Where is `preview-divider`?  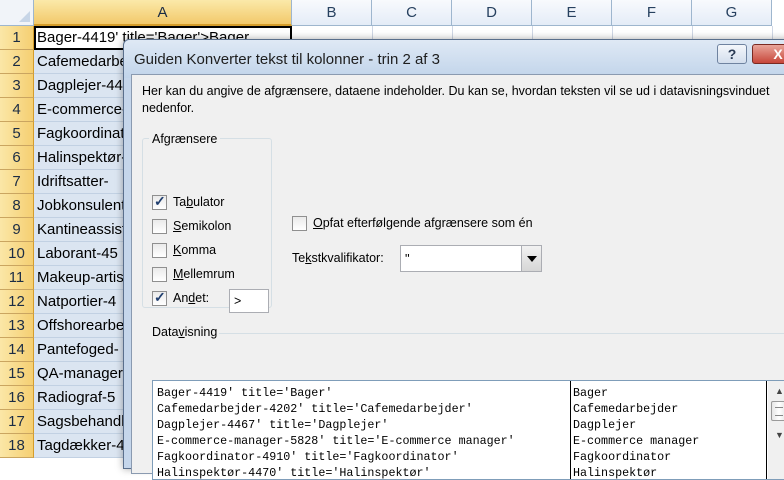 preview-divider is located at coordinates (500, 333).